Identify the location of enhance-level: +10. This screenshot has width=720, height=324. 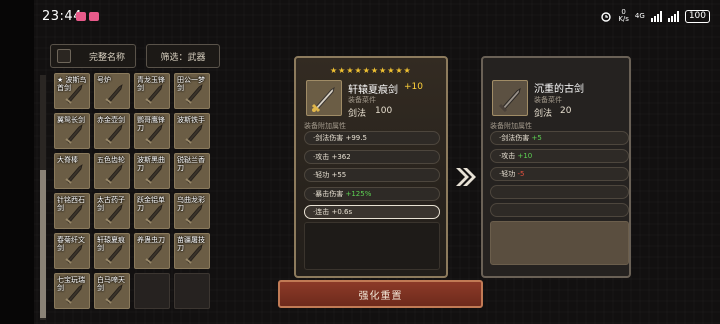
(413, 87).